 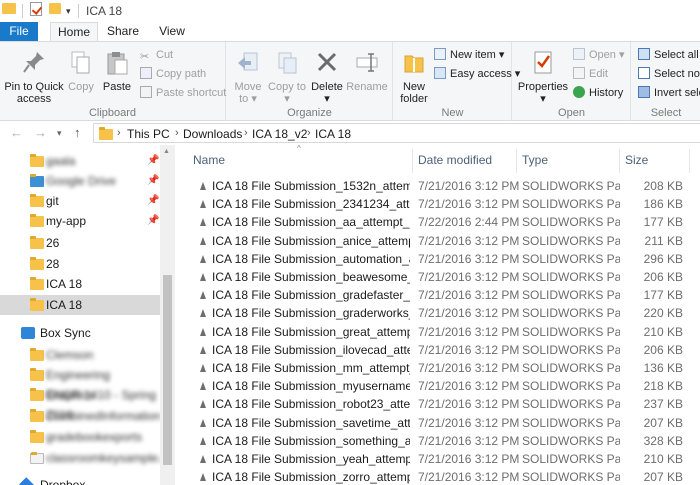 What do you see at coordinates (414, 77) in the screenshot?
I see `new-folder-button: New folder` at bounding box center [414, 77].